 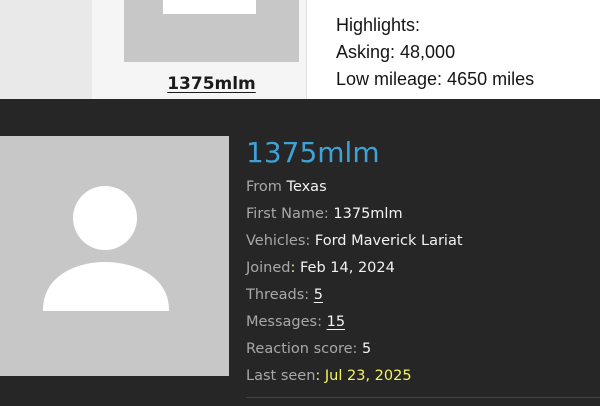 What do you see at coordinates (336, 322) in the screenshot?
I see `messages-count-link: 15` at bounding box center [336, 322].